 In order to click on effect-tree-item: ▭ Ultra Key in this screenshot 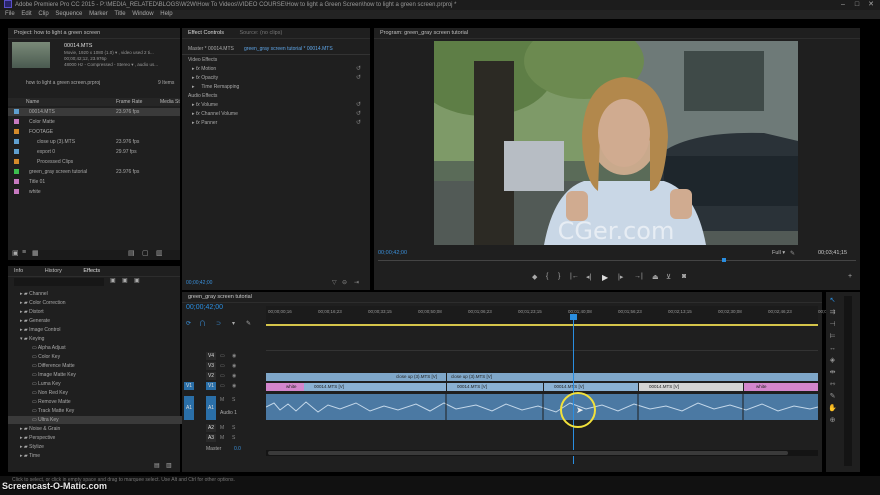, I will do `click(106, 420)`.